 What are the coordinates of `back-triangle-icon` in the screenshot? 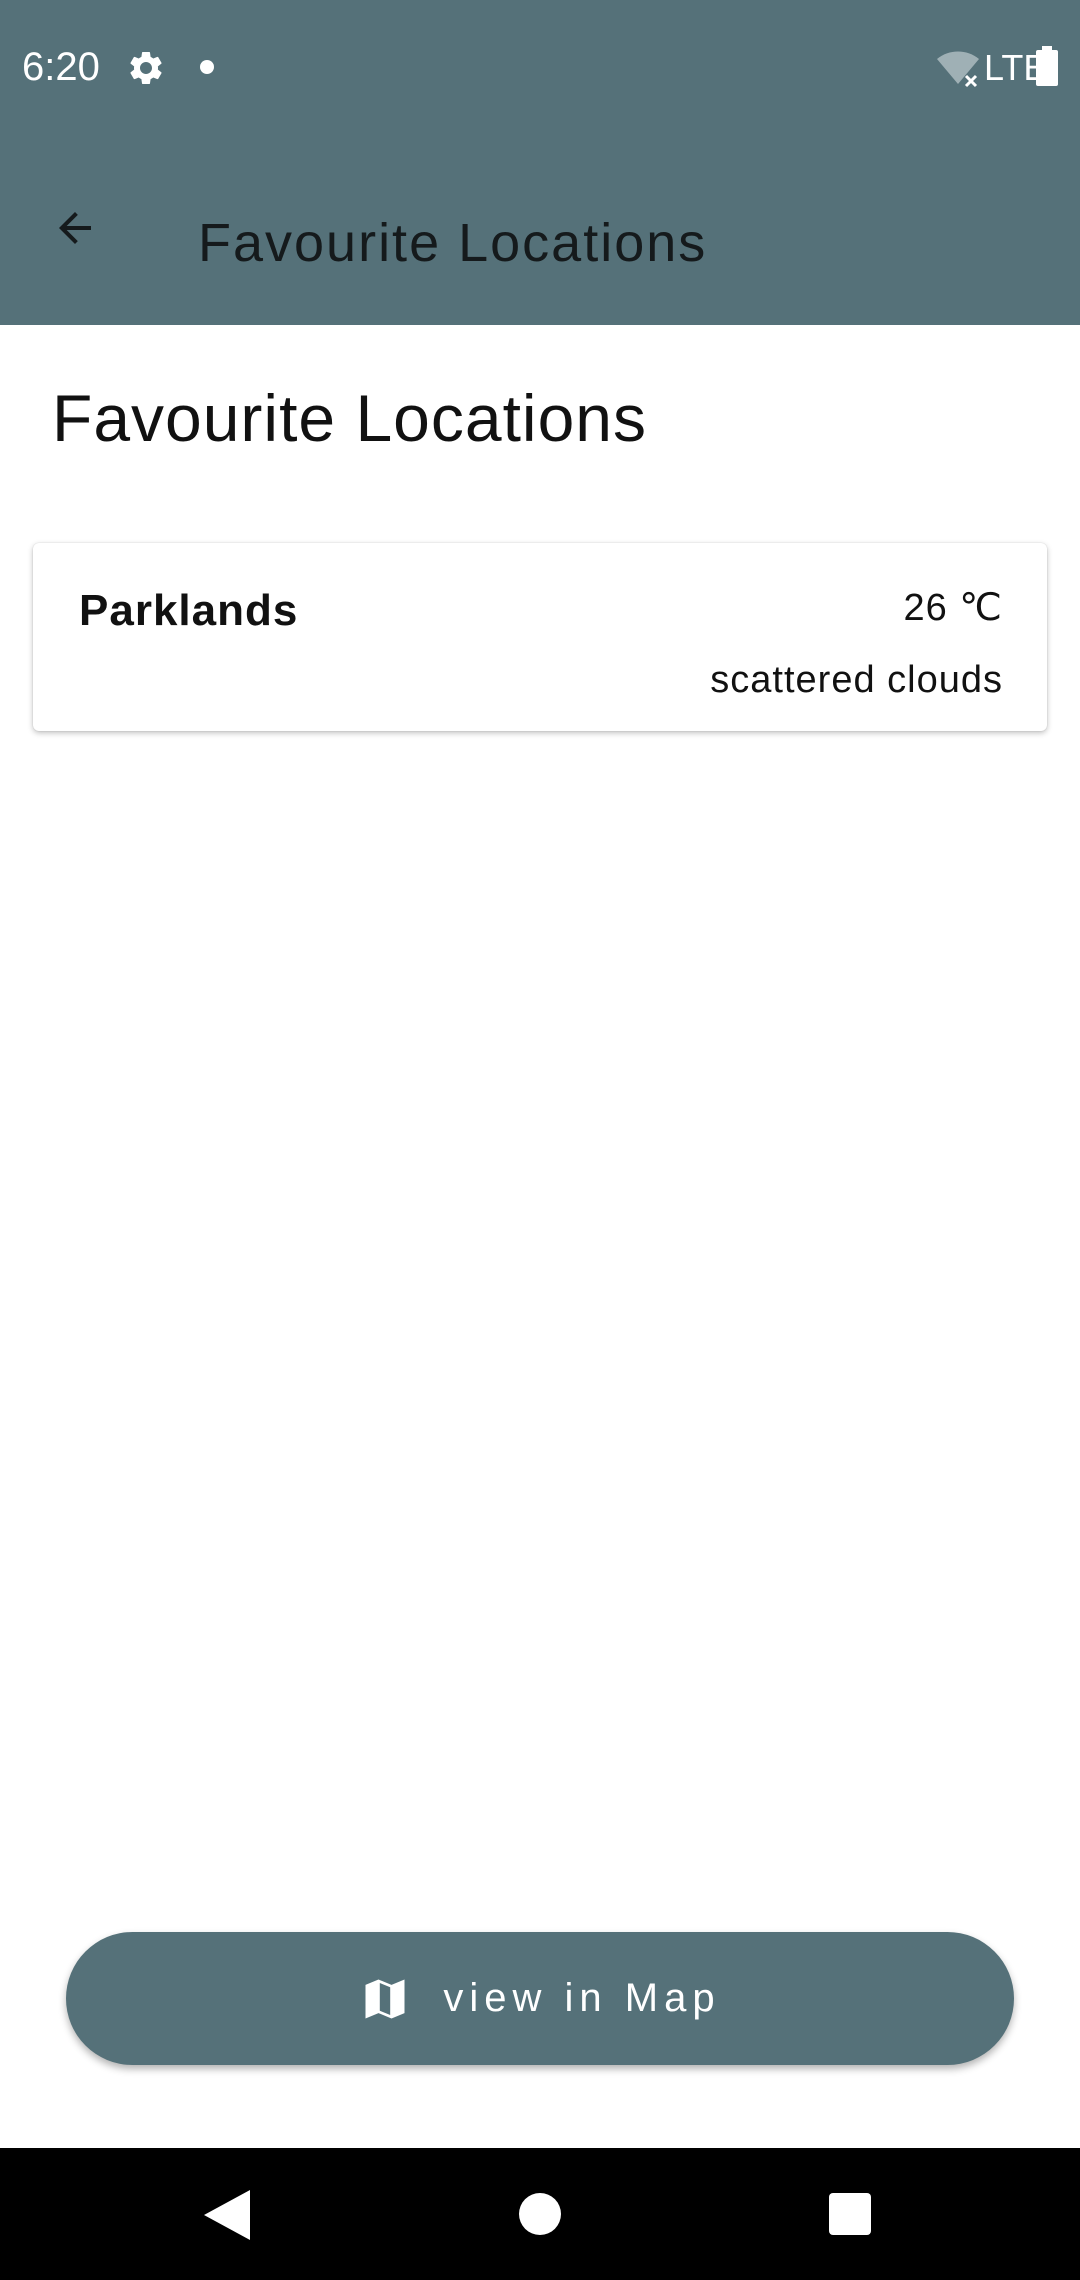 It's located at (227, 2215).